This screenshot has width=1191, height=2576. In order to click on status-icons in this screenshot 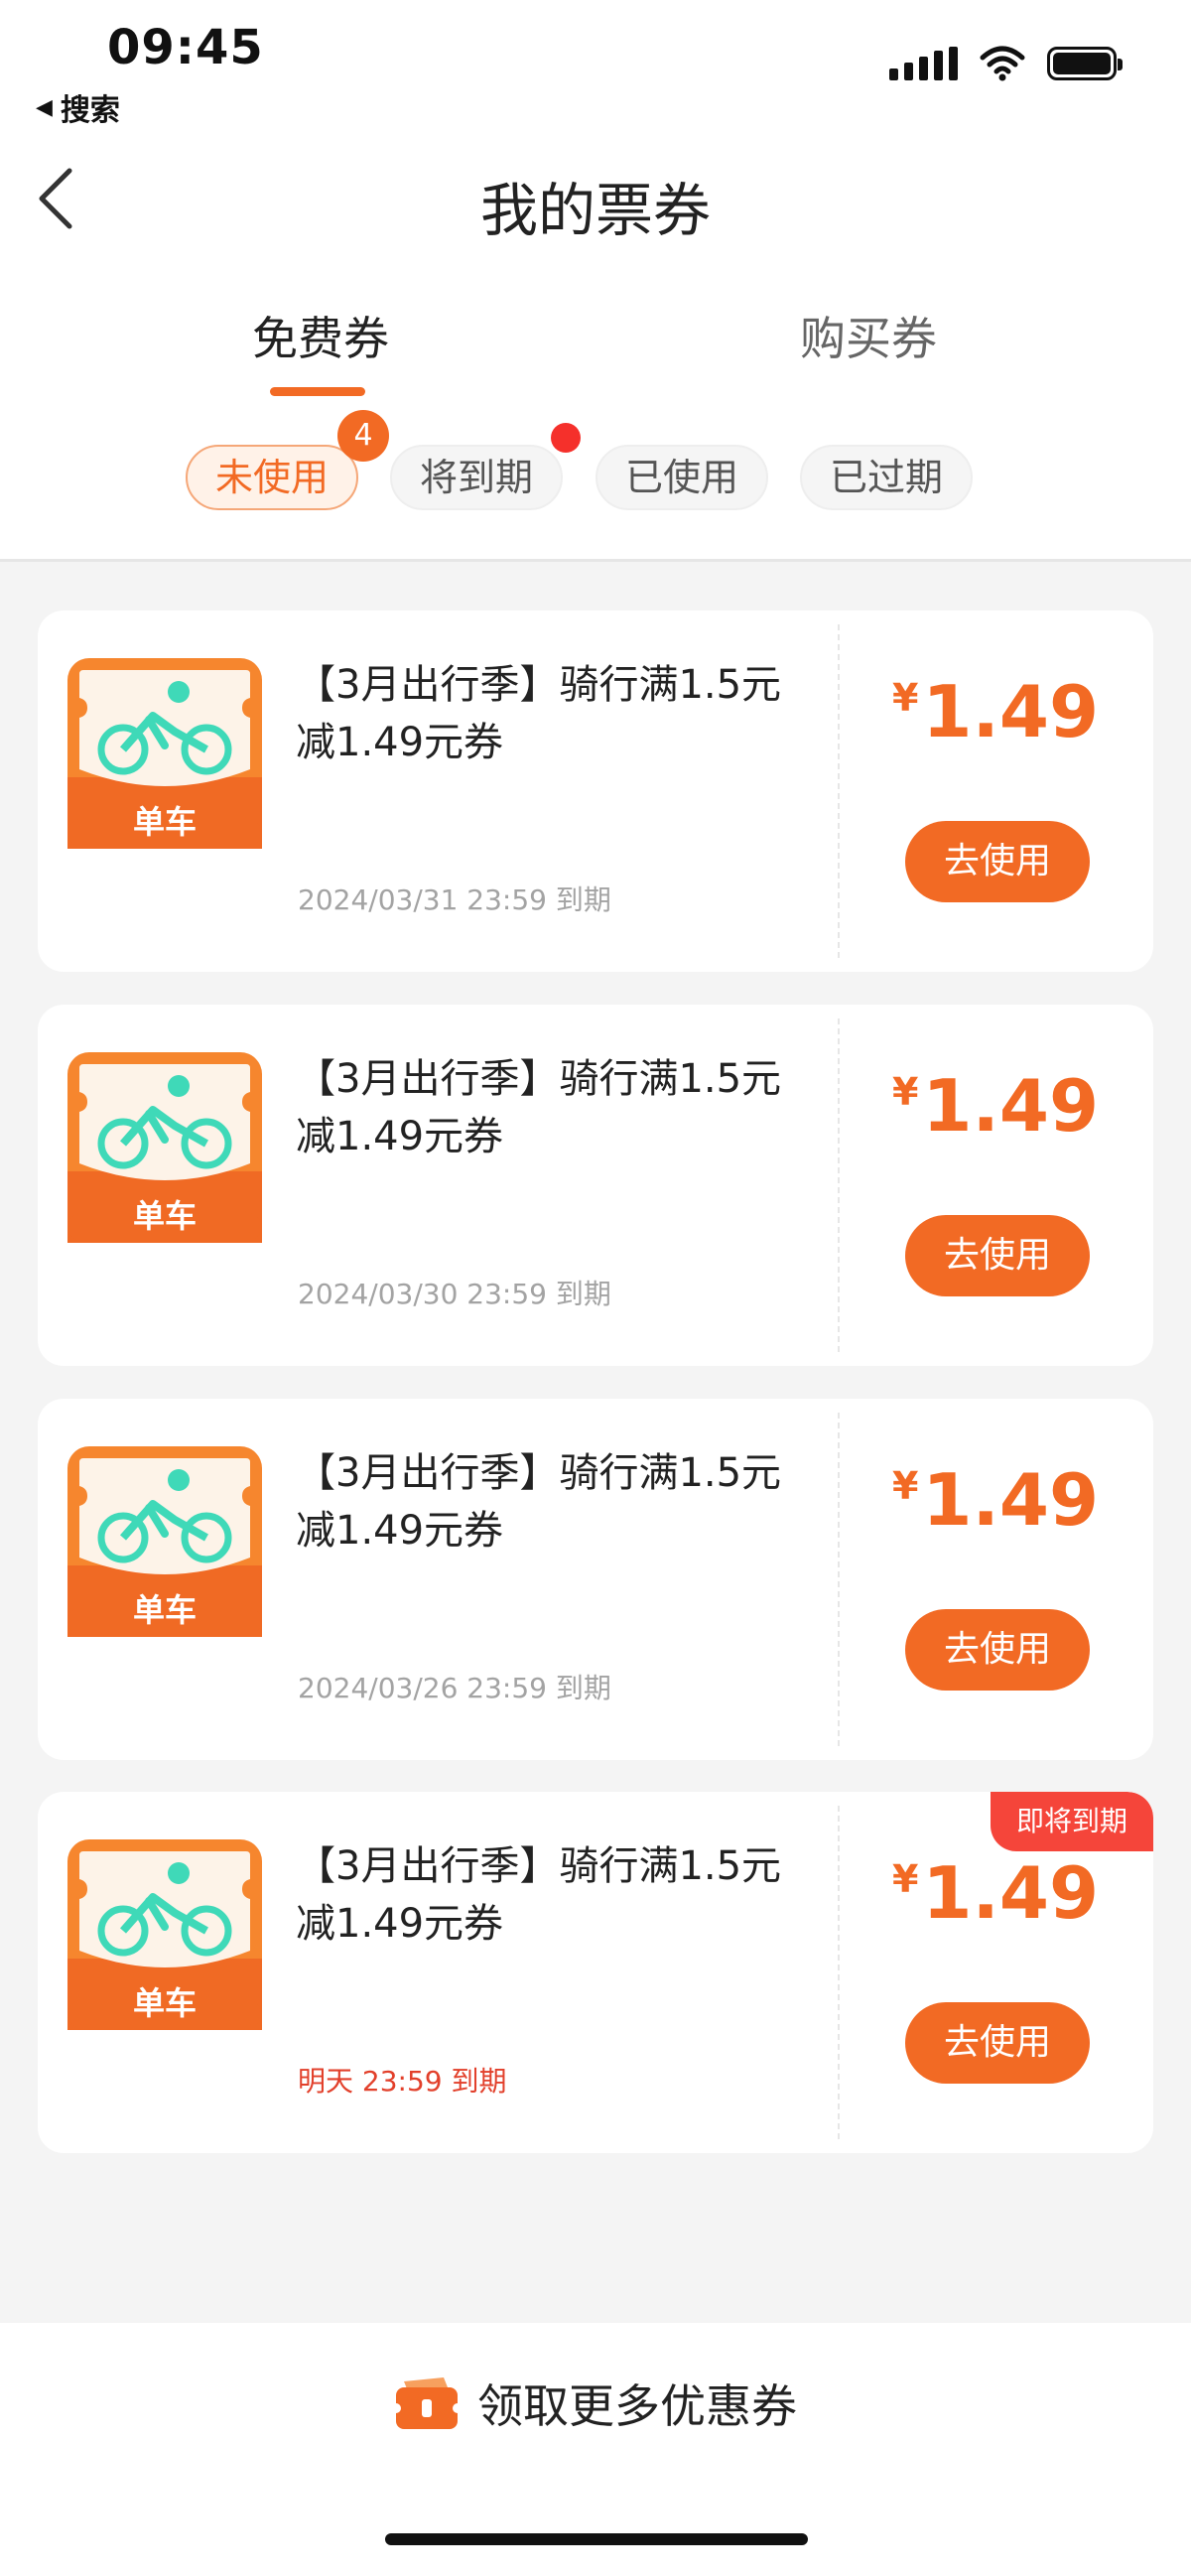, I will do `click(1006, 64)`.